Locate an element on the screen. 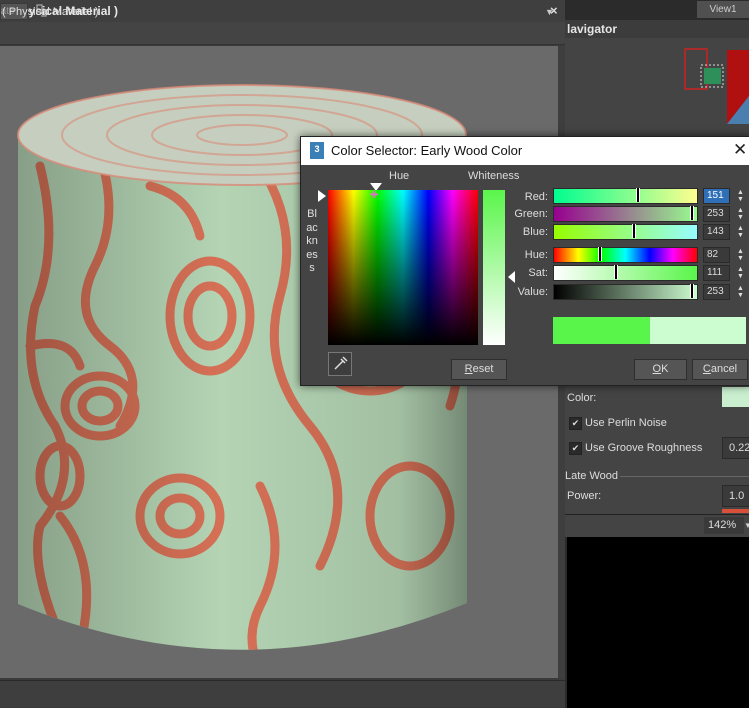 The image size is (749, 708). blue-field: 143 is located at coordinates (716, 232).